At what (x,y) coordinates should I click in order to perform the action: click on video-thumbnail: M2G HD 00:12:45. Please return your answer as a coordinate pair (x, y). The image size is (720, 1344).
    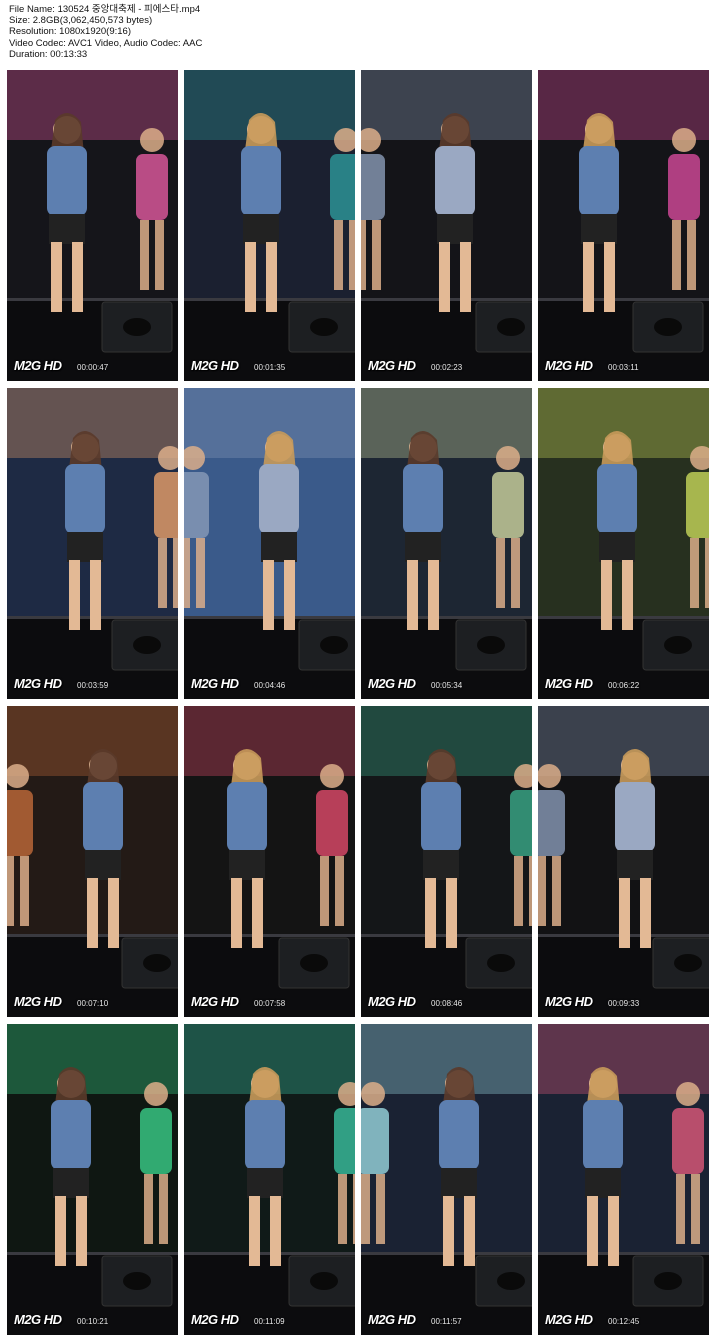
    Looking at the image, I should click on (623, 1179).